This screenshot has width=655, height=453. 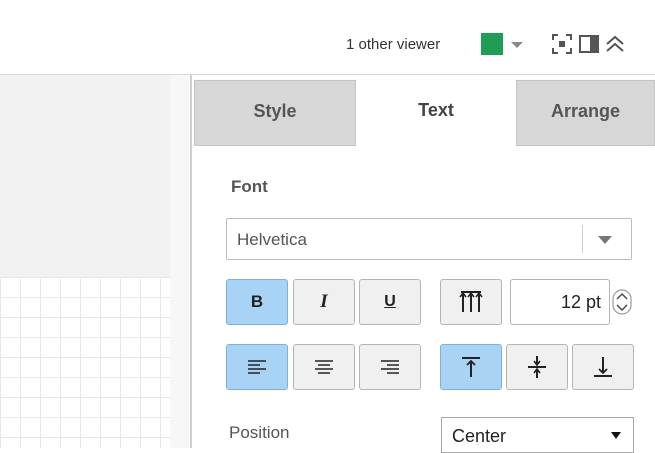 I want to click on collapse-icon, so click(x=615, y=44).